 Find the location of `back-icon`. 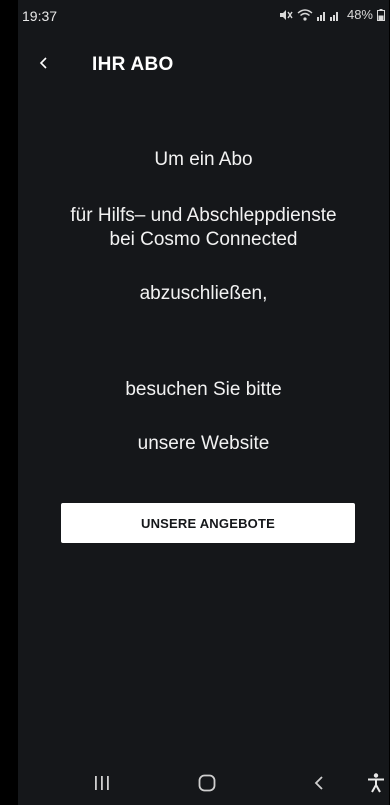

back-icon is located at coordinates (318, 783).